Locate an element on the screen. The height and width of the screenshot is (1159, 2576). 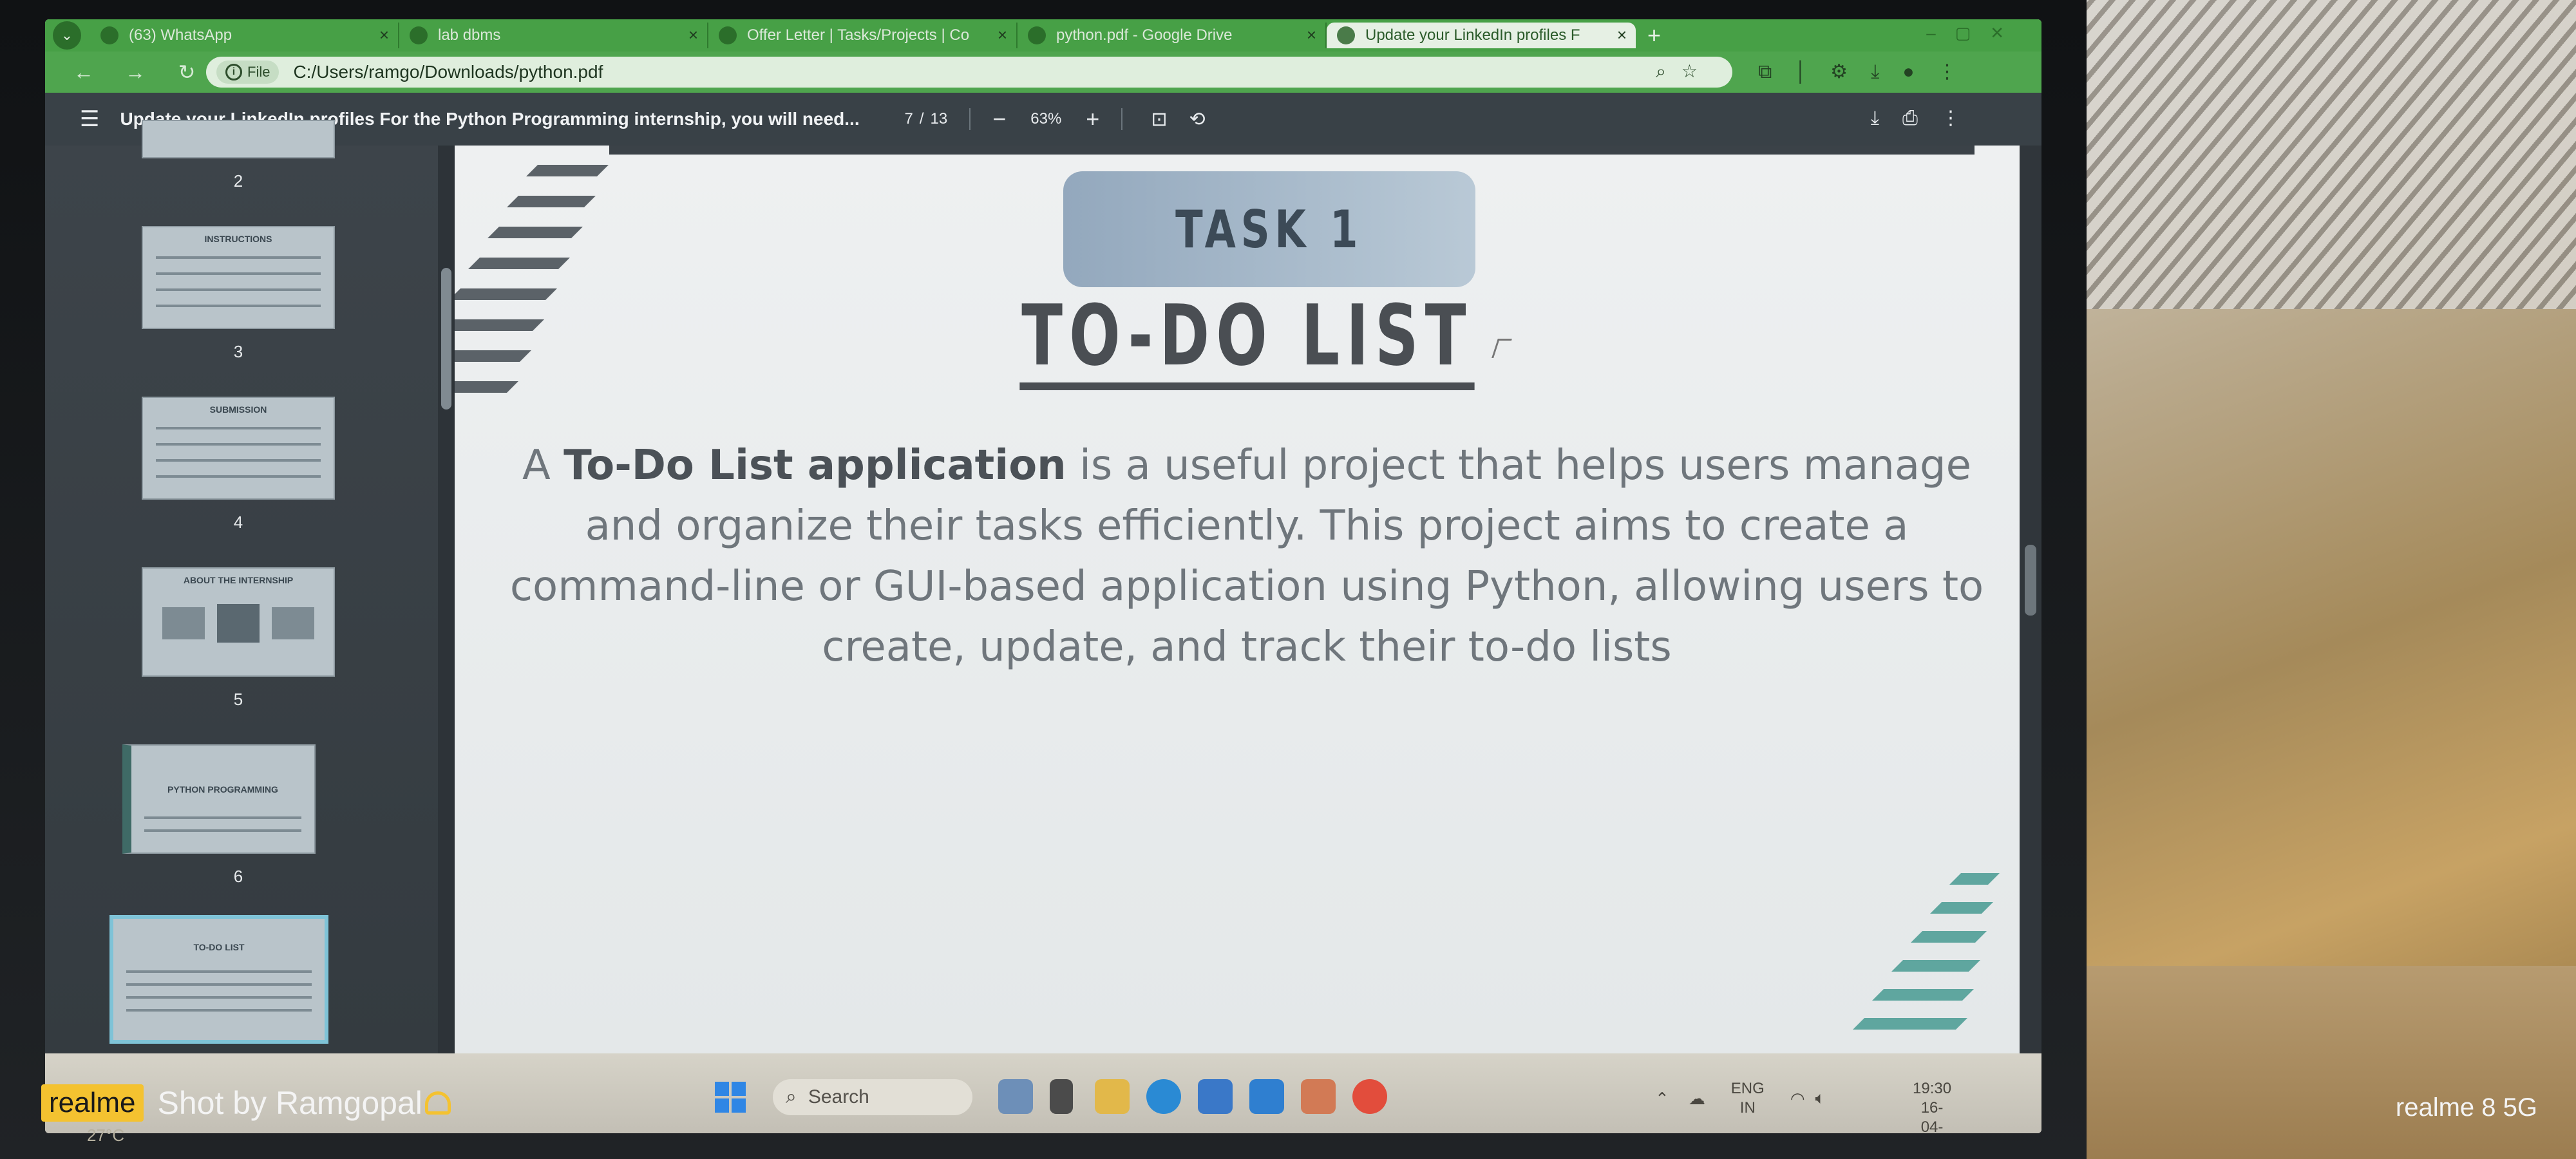
task-label: TASK 1 is located at coordinates (1269, 229).